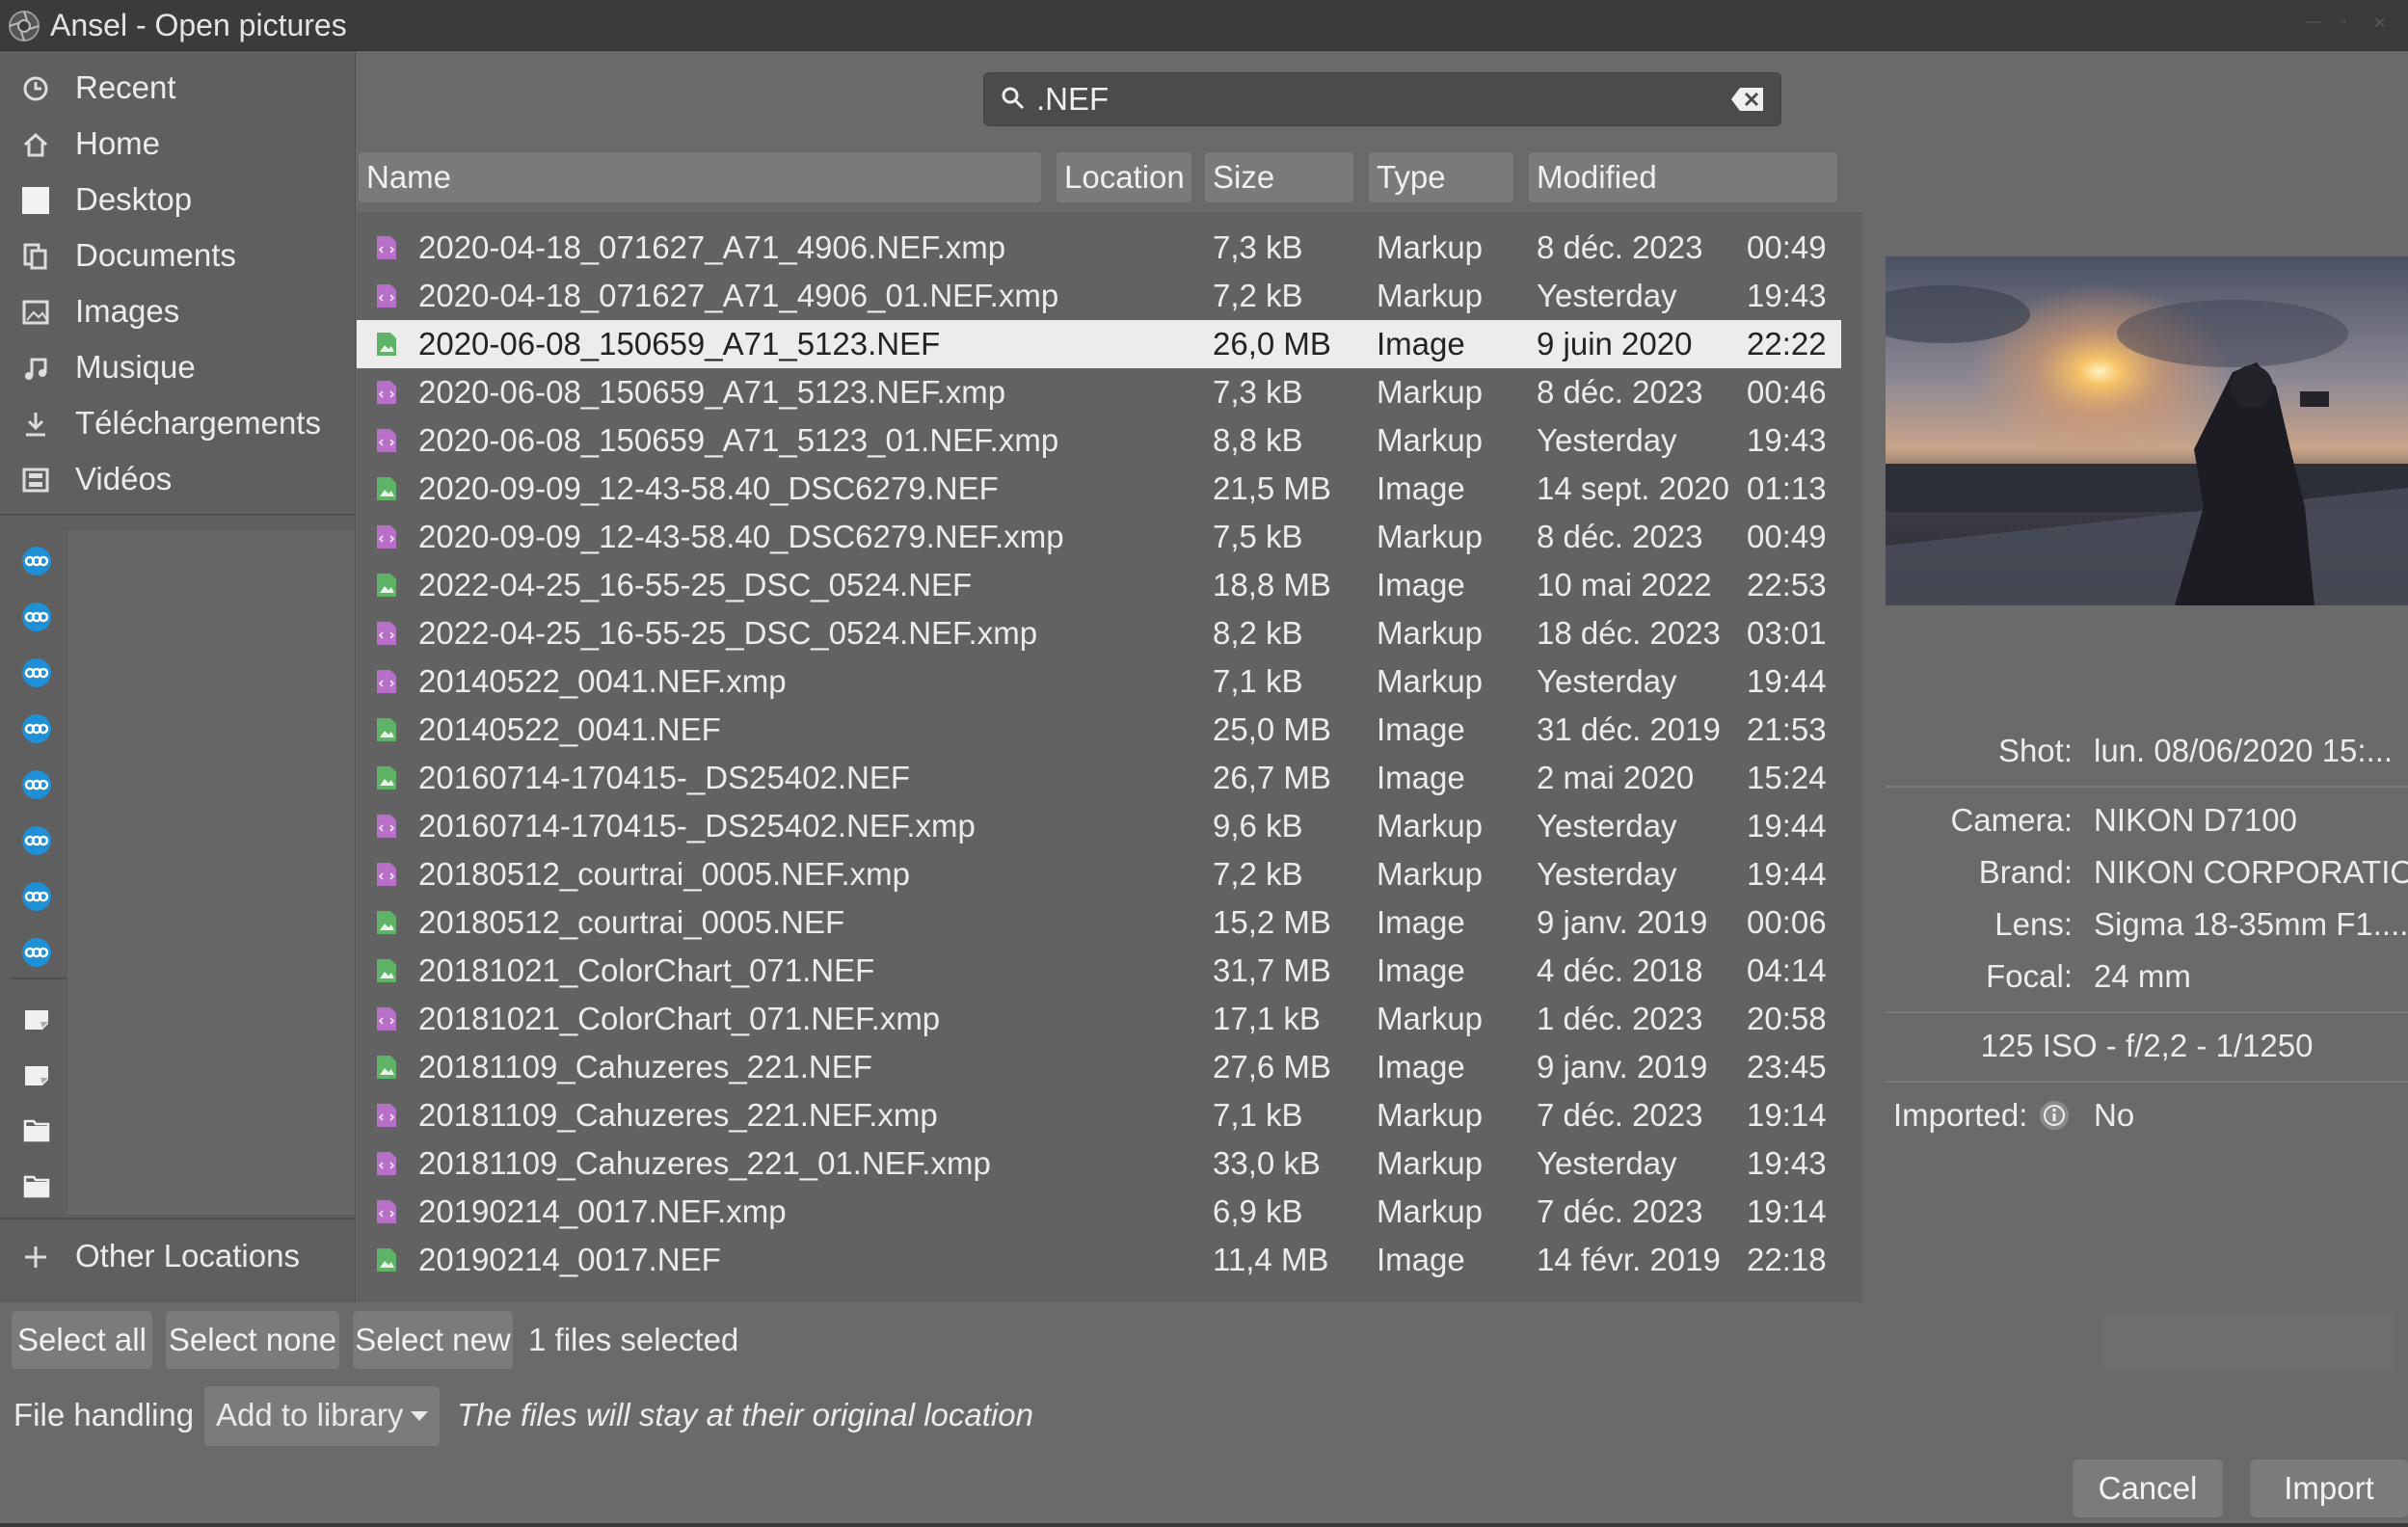 The image size is (2408, 1527). I want to click on file-handling-dropdown: Add to library, so click(322, 1416).